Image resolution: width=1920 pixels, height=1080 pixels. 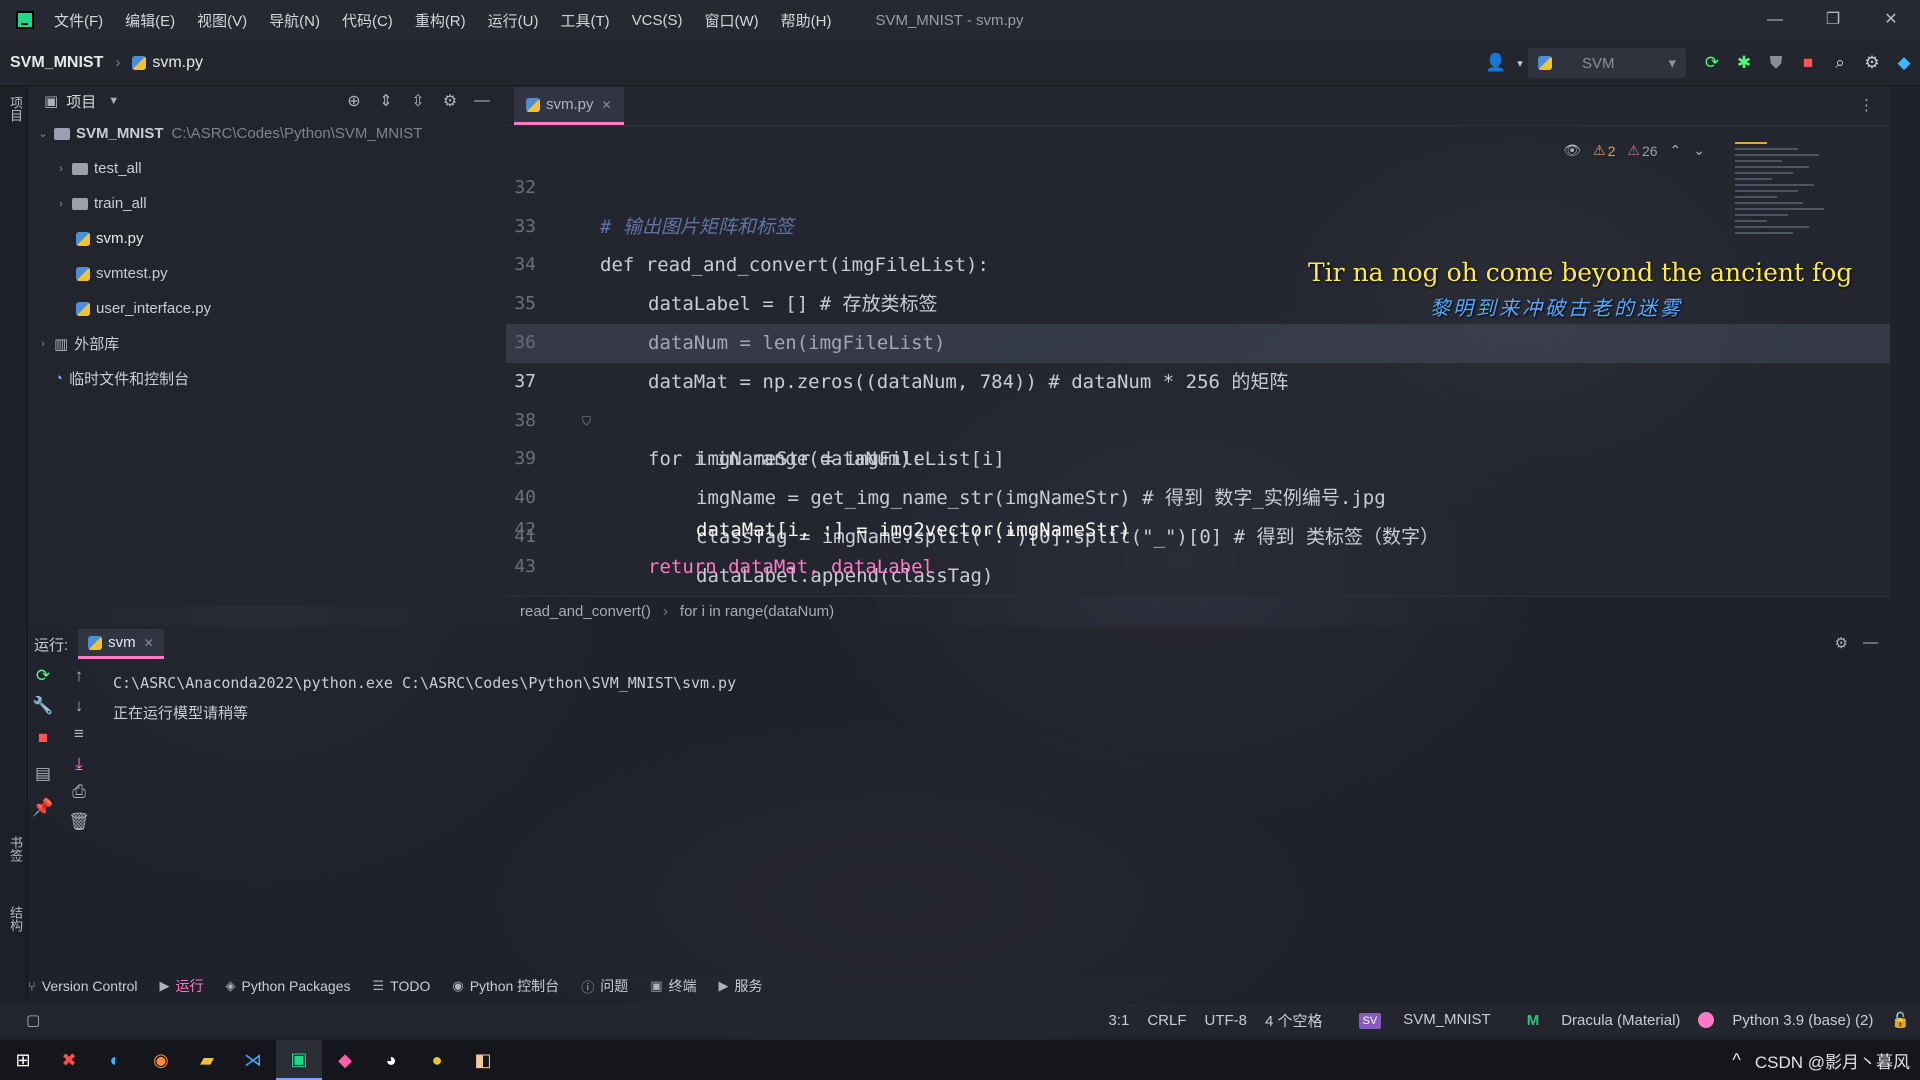 I want to click on file-explorer-icon: ▰, so click(x=207, y=1060).